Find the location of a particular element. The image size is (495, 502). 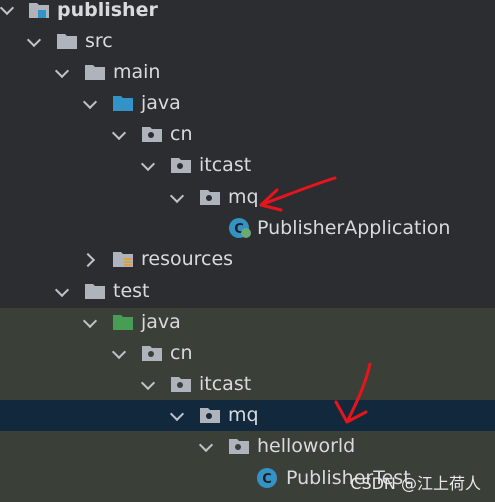

module-icon is located at coordinates (39, 10).